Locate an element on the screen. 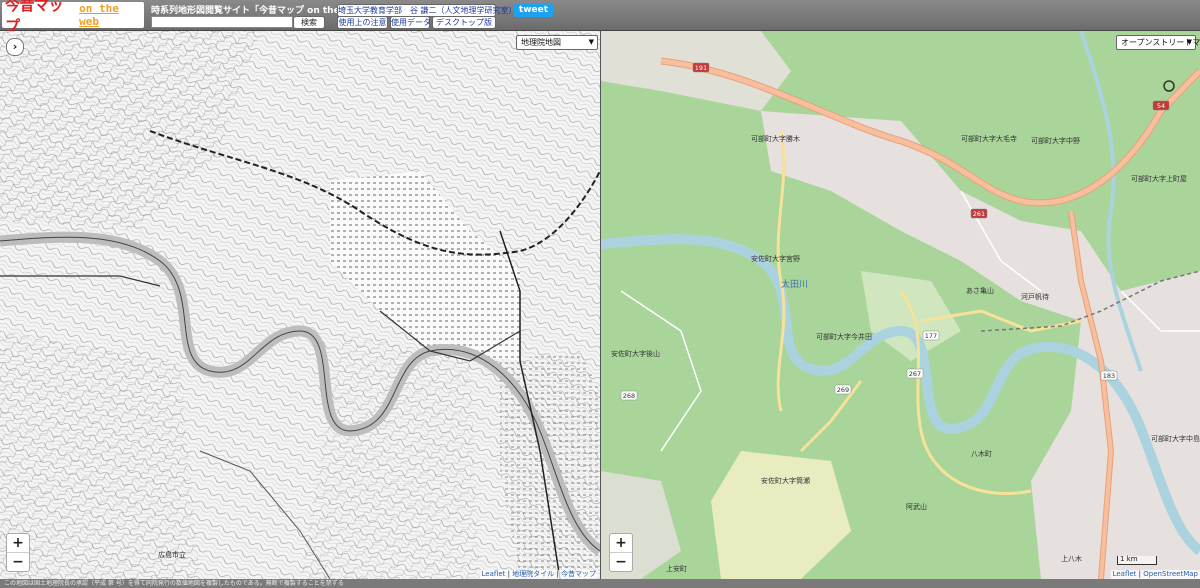  search-input is located at coordinates (222, 22).